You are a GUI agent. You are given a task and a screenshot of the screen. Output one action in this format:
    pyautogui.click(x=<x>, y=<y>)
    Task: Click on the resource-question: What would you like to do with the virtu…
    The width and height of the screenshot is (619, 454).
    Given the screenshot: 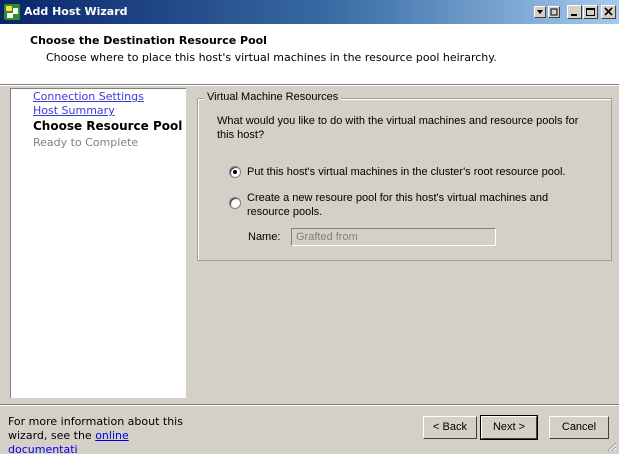 What is the action you would take?
    pyautogui.click(x=398, y=128)
    